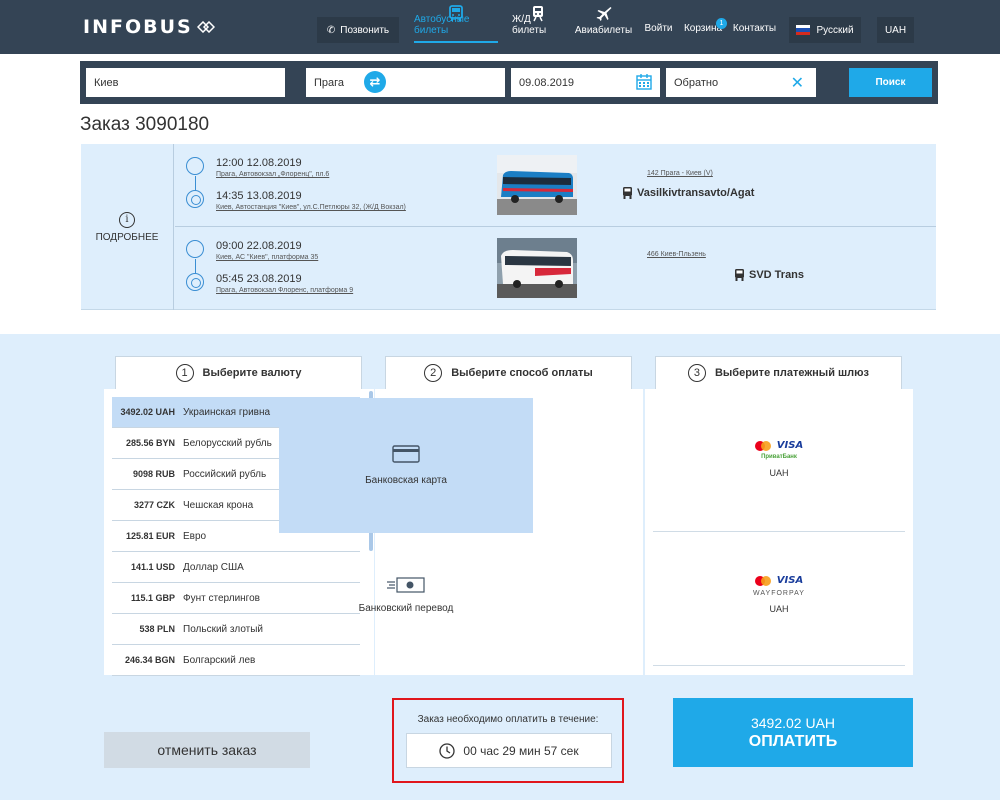  What do you see at coordinates (696, 373) in the screenshot?
I see `step-number: 3` at bounding box center [696, 373].